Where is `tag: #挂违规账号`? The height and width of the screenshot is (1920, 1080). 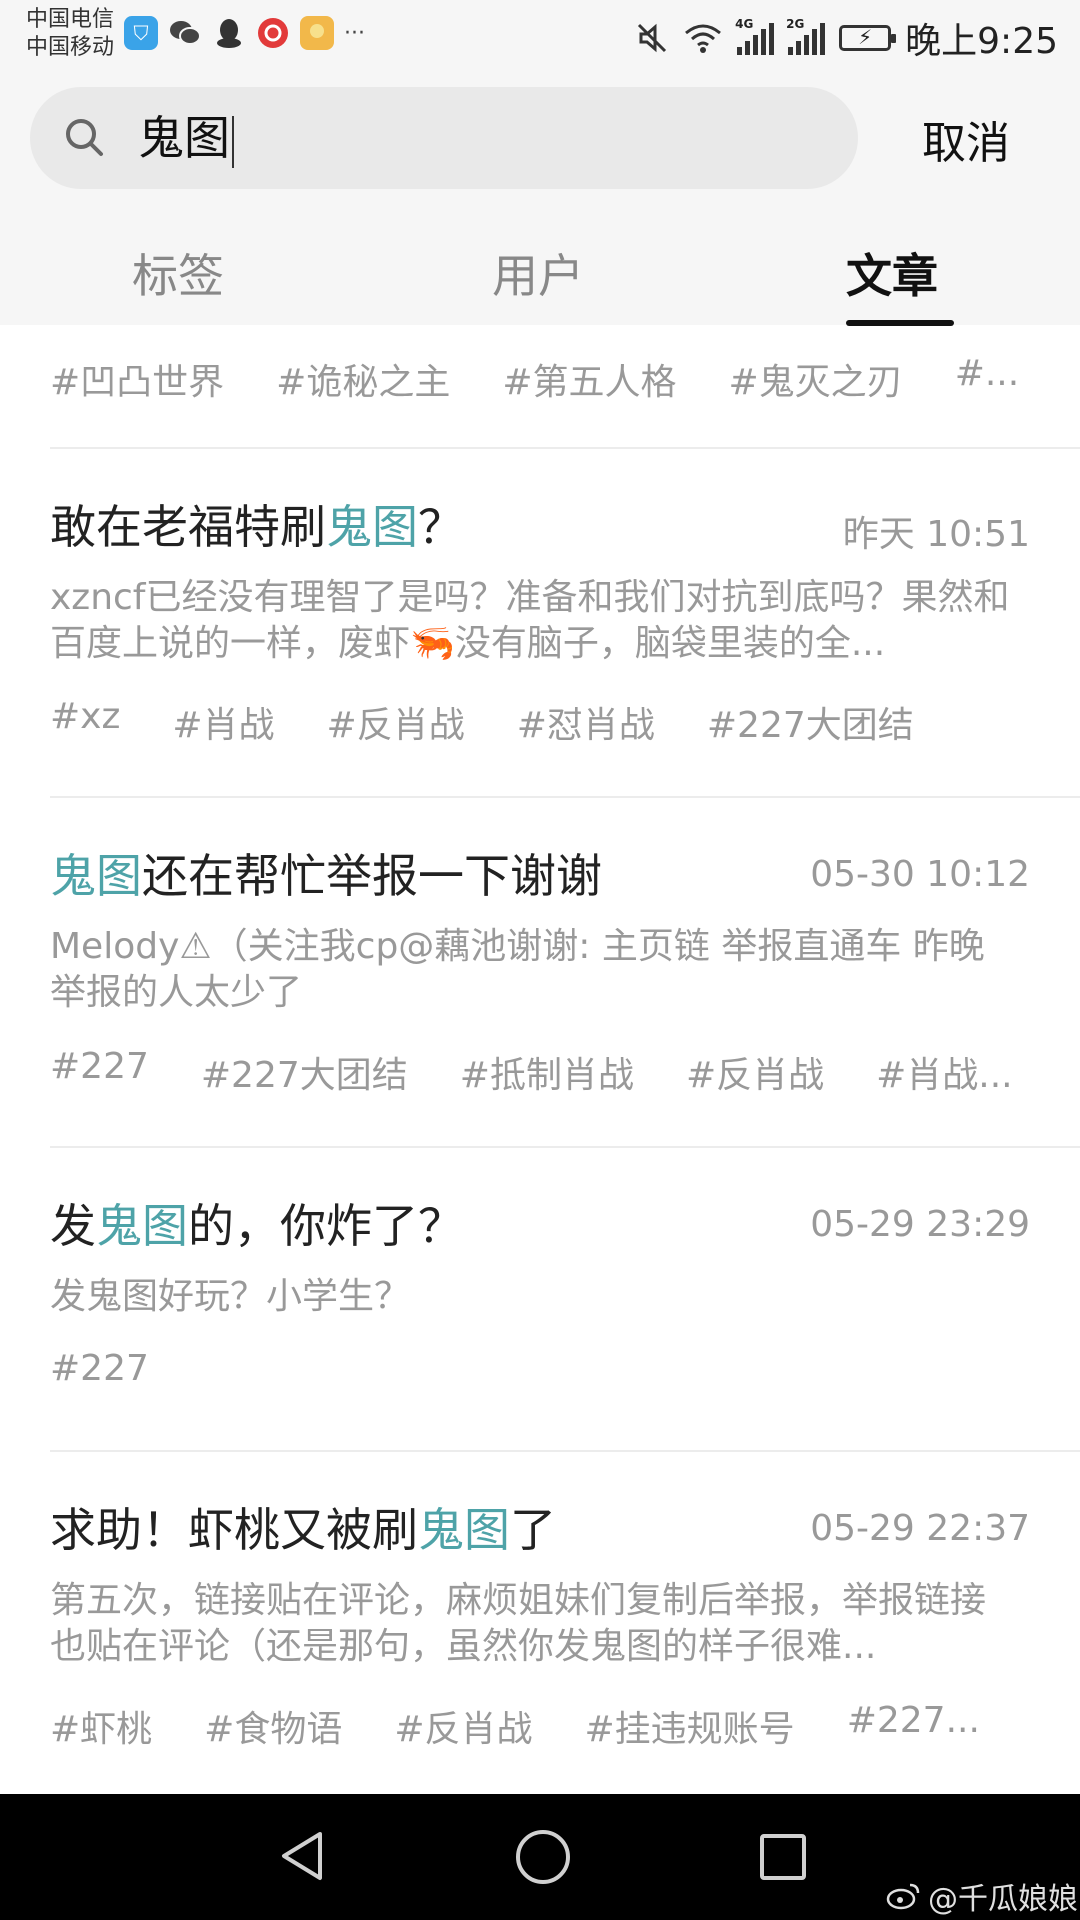 tag: #挂违规账号 is located at coordinates (690, 1726).